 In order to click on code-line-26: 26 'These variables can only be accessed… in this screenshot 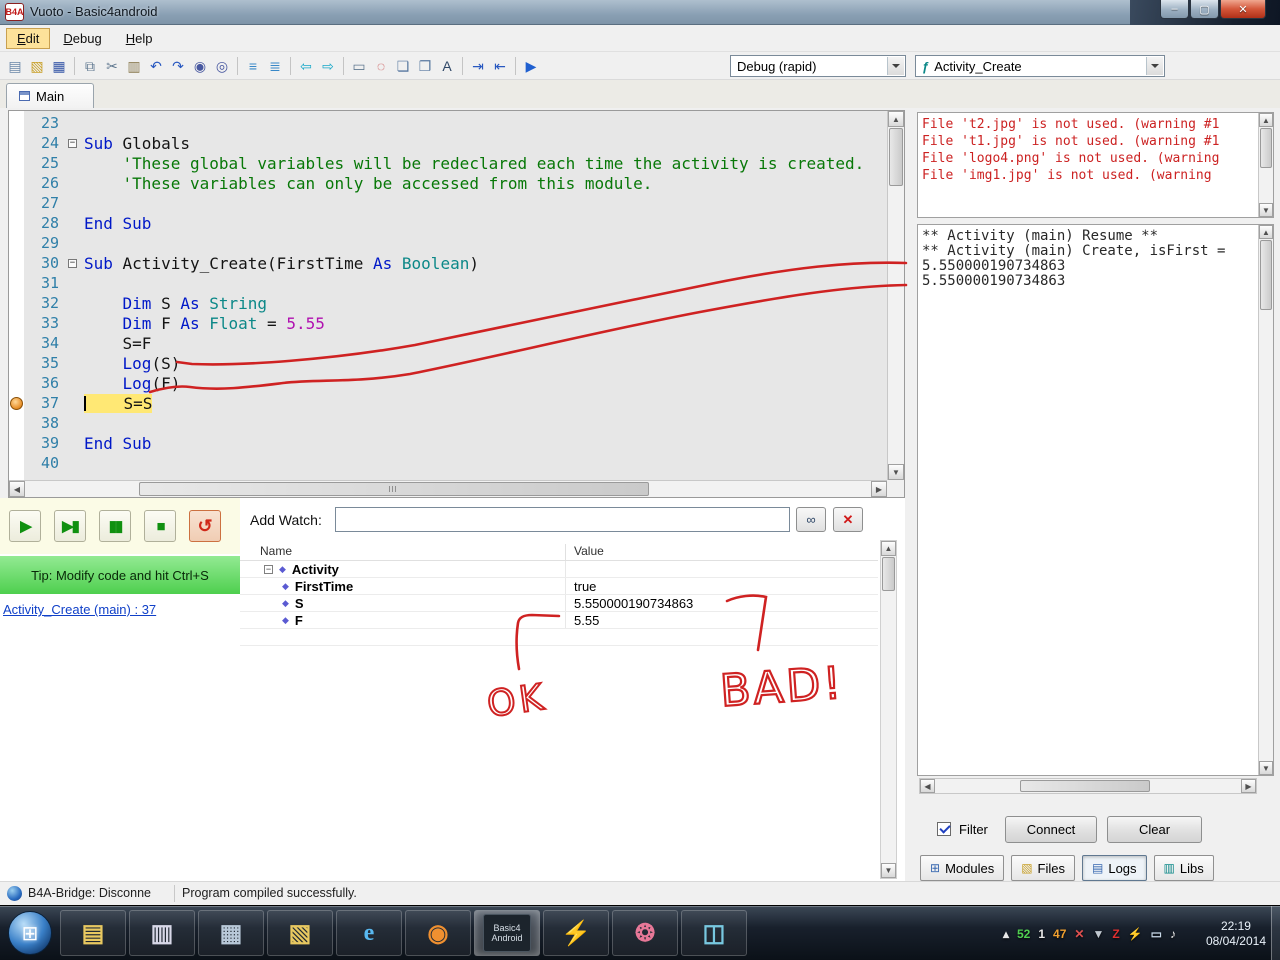, I will do `click(455, 183)`.